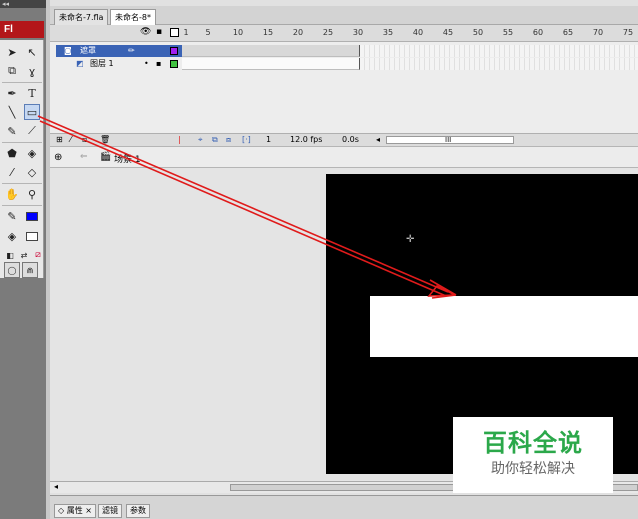 Image resolution: width=638 pixels, height=519 pixels. Describe the element at coordinates (12, 112) in the screenshot. I see `line-tool-icon: ╲` at that location.